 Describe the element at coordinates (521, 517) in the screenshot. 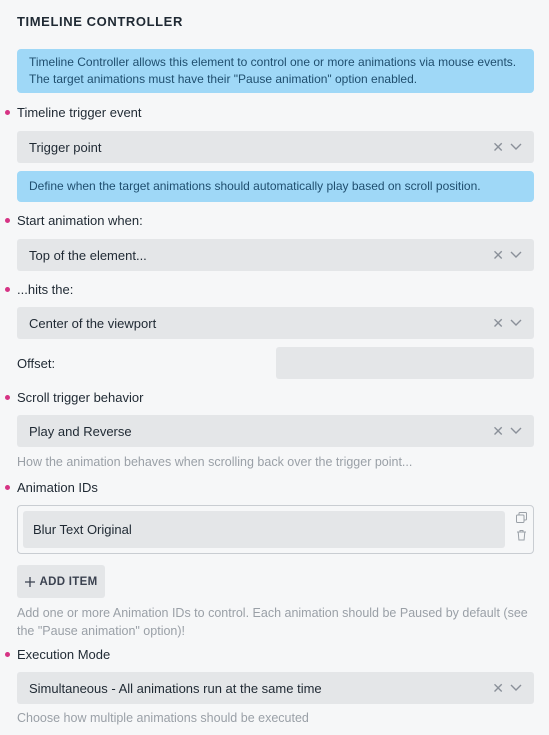

I see `duplicate-icon` at that location.